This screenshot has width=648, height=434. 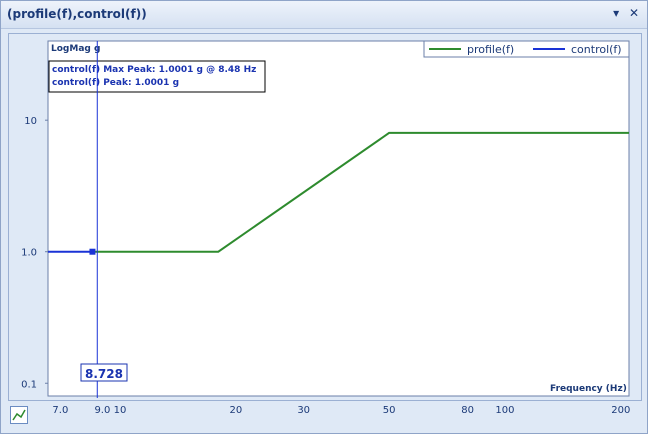 I want to click on cursor-marker, so click(x=92, y=251).